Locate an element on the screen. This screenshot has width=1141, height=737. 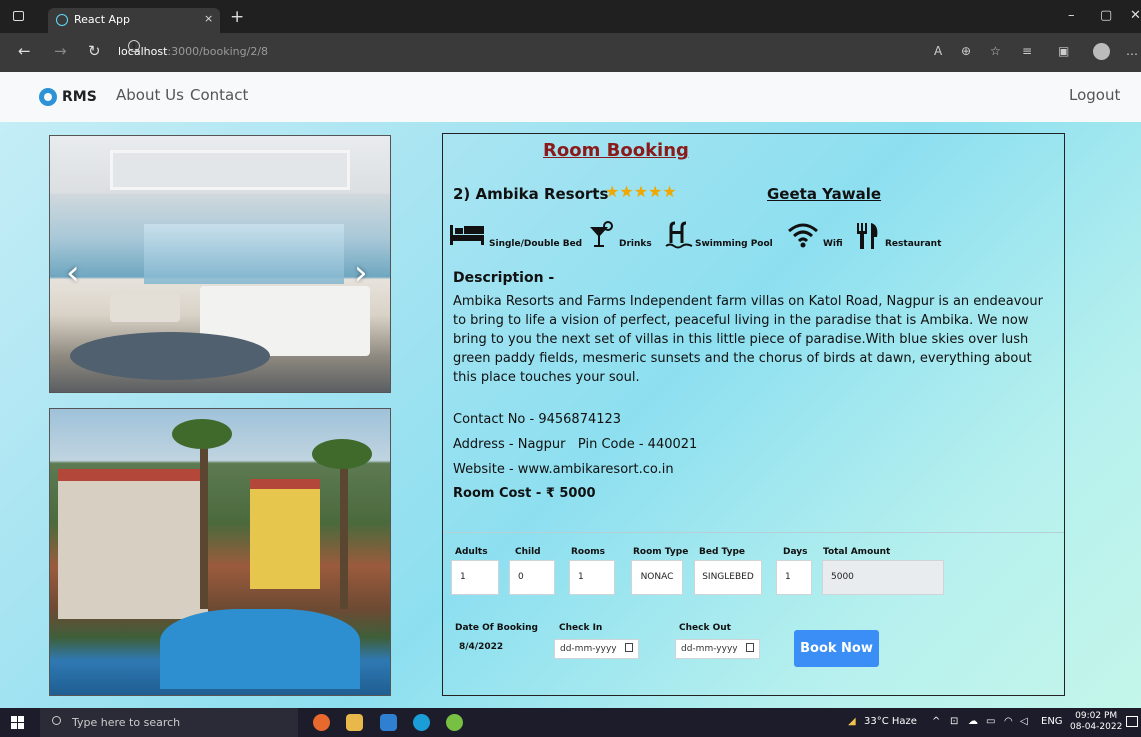
star-rating-icon: ★★★★★ is located at coordinates (641, 191).